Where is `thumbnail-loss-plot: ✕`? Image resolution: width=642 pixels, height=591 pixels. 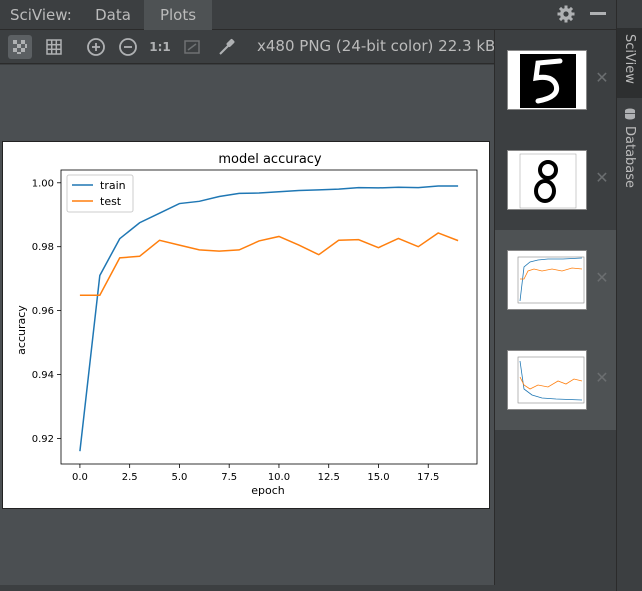 thumbnail-loss-plot: ✕ is located at coordinates (556, 380).